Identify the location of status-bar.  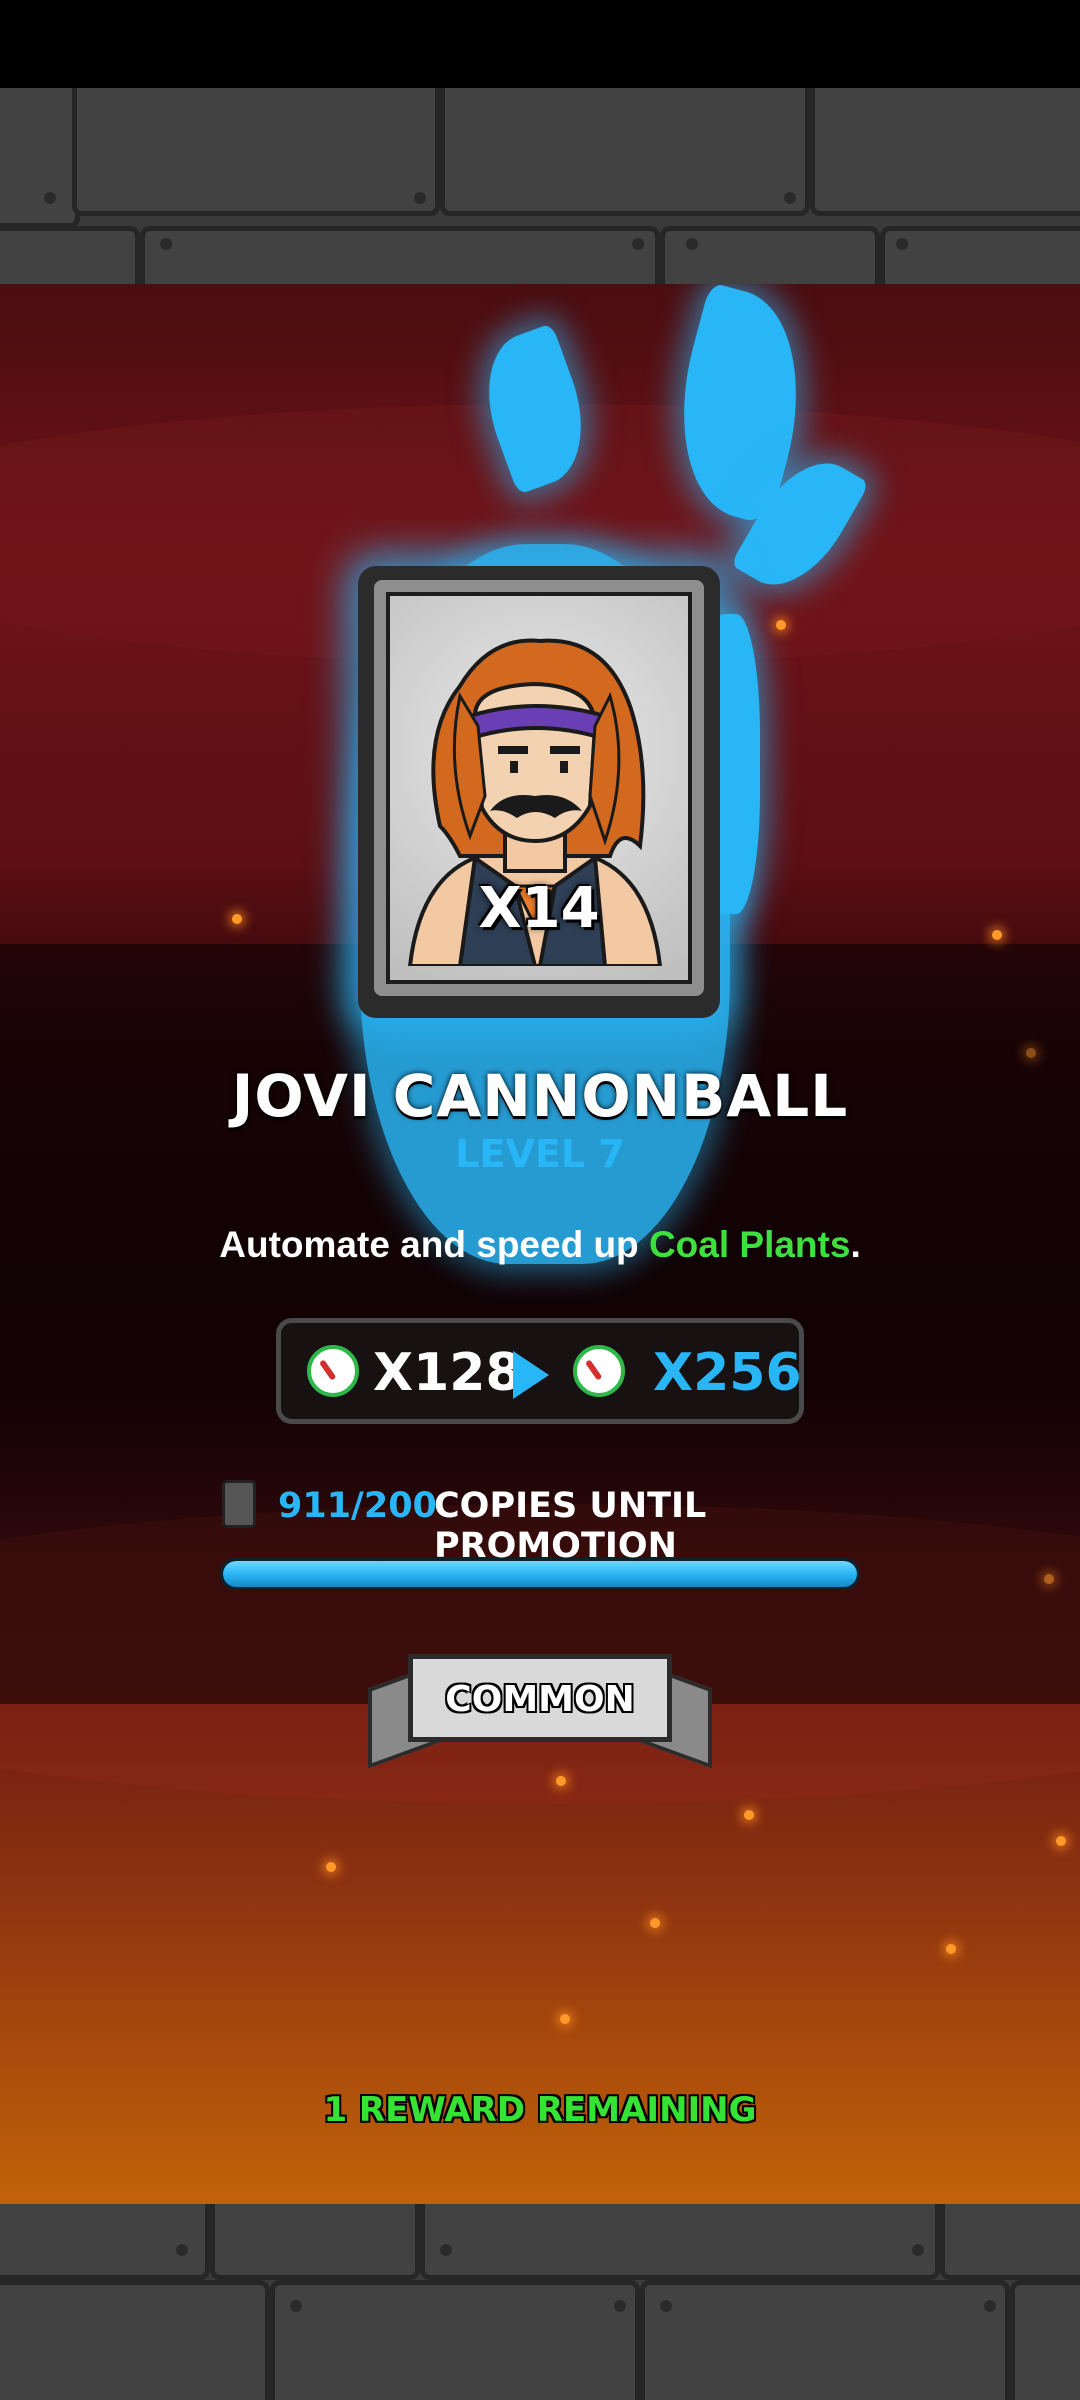
(540, 44).